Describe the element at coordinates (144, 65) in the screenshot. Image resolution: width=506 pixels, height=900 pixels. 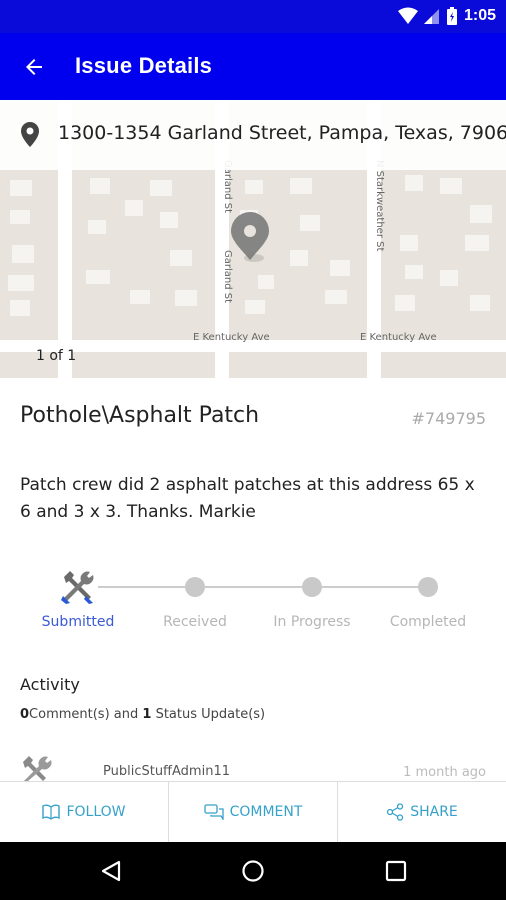
I see `page-title: Issue Details` at that location.